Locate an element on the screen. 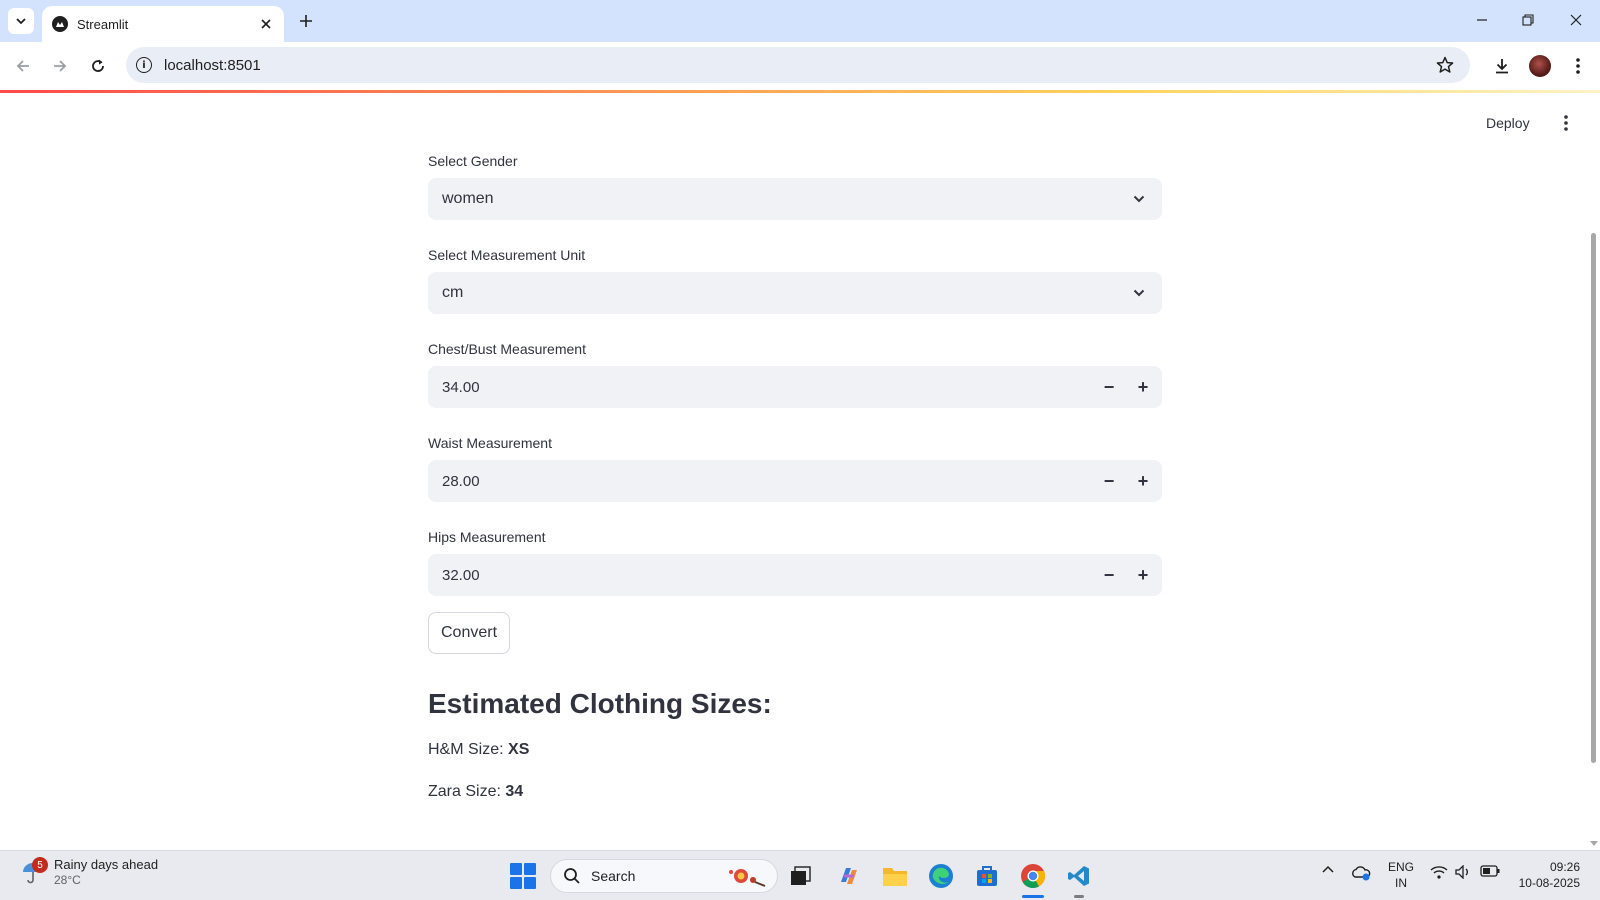 The image size is (1600, 900). new-tab-button is located at coordinates (306, 21).